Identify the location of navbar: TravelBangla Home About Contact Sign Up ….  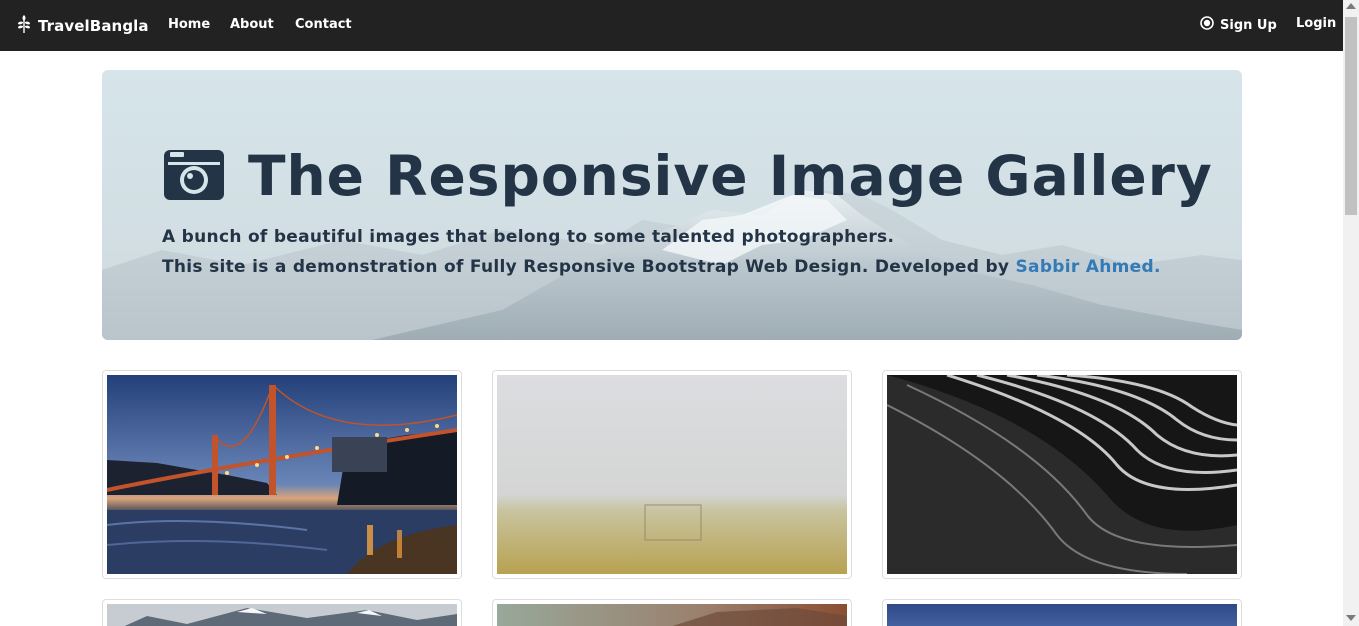
(671, 25).